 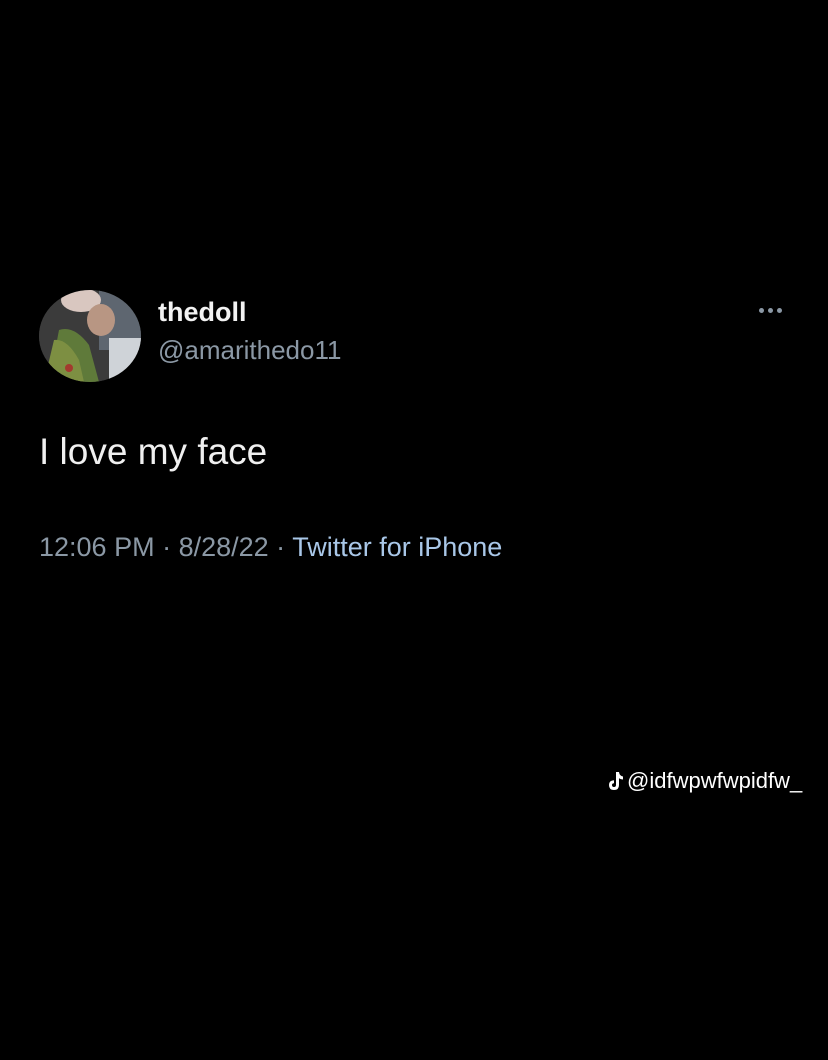 I want to click on tweet-date: 8/28/22, so click(x=224, y=547).